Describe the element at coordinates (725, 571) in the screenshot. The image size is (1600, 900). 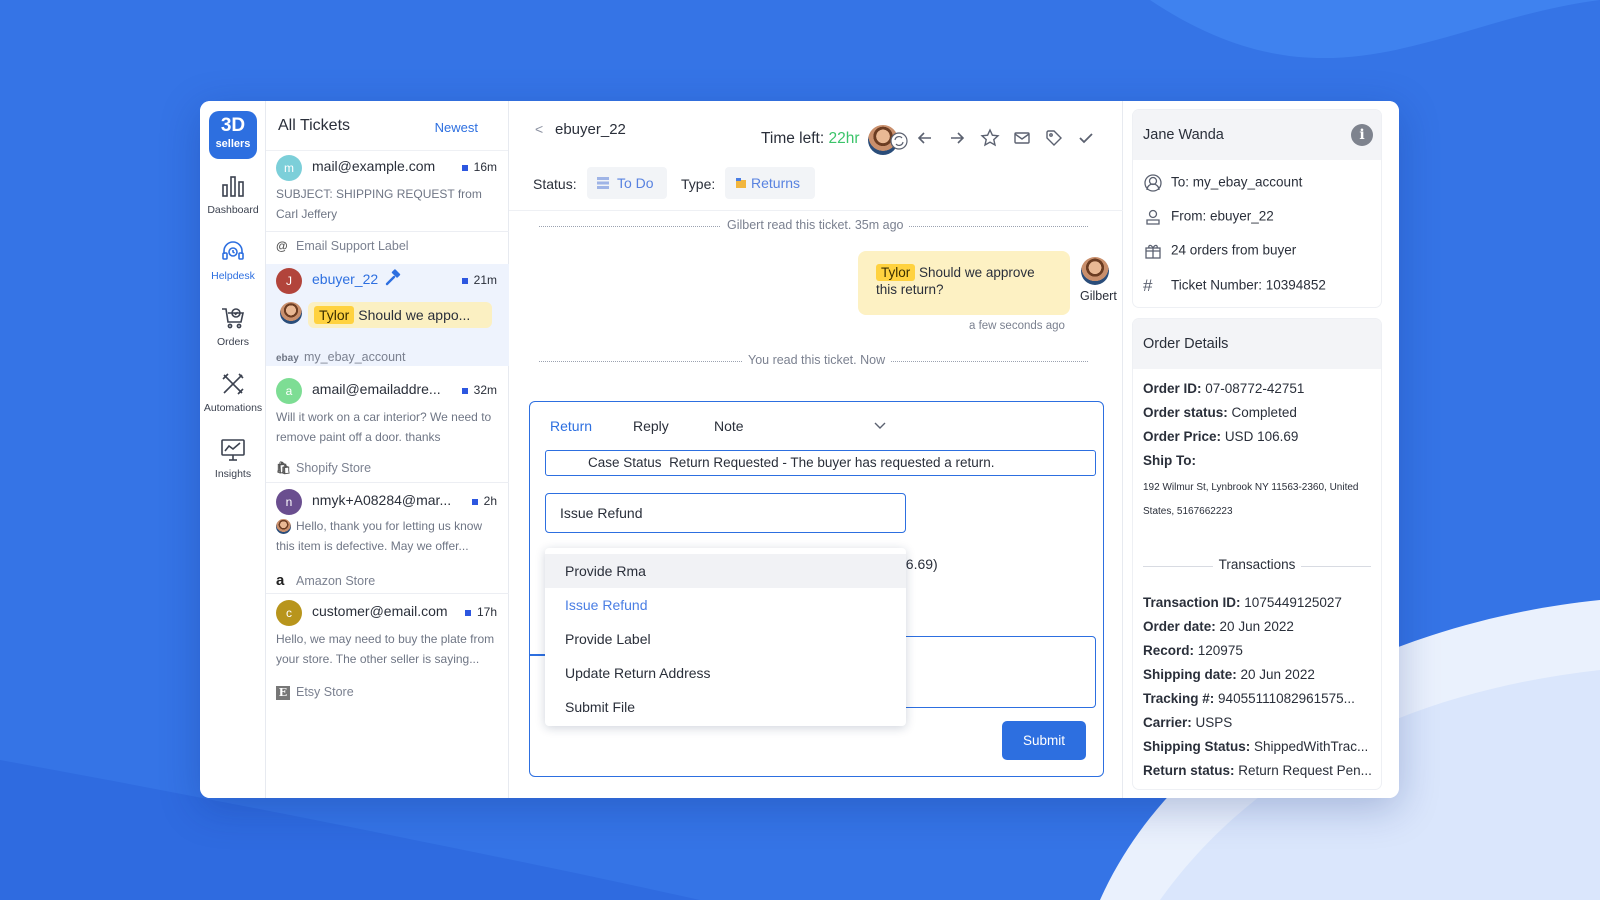
I see `dropdown-option-provide-rma: Provide Rma` at that location.